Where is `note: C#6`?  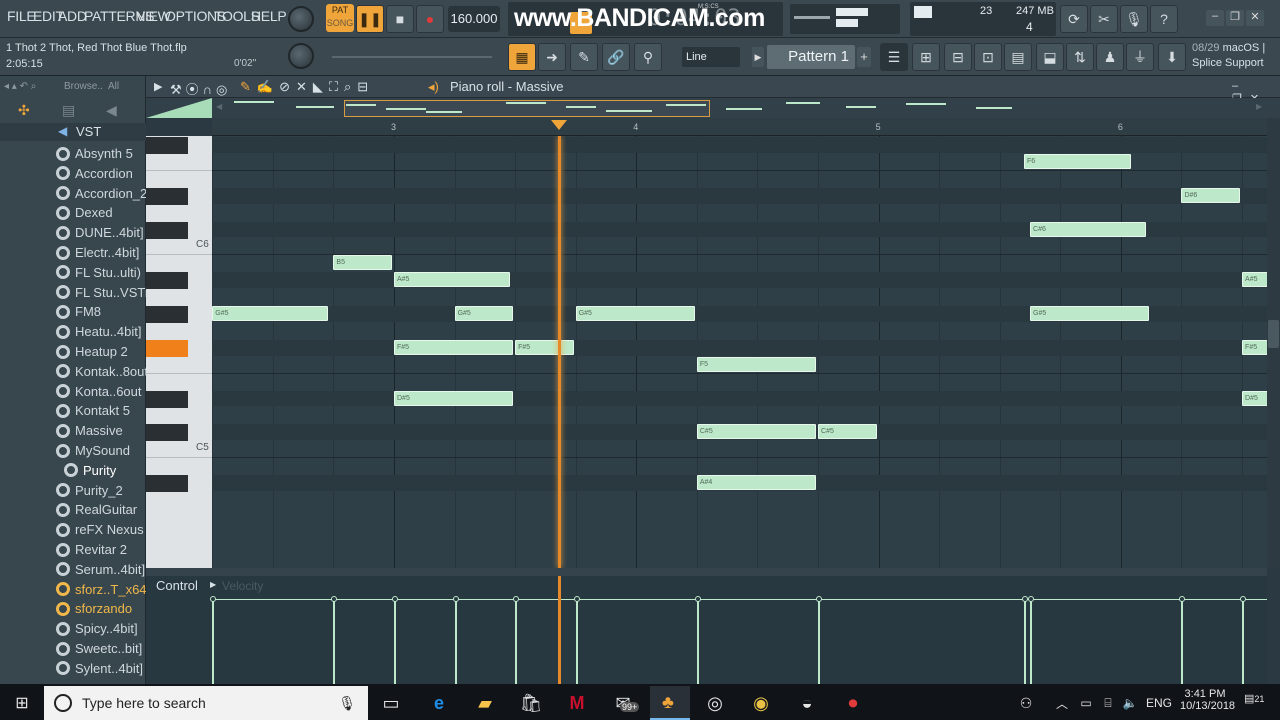 note: C#6 is located at coordinates (1088, 229).